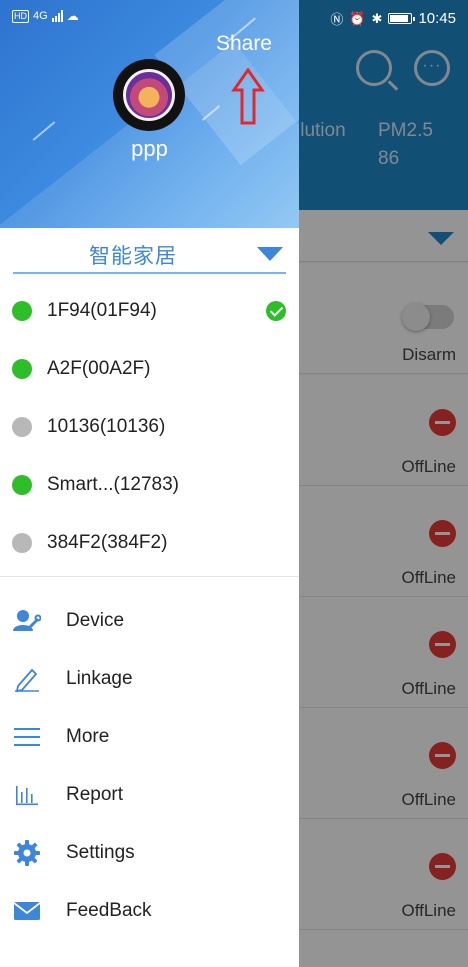 This screenshot has width=468, height=967. What do you see at coordinates (95, 794) in the screenshot?
I see `menu-label: Report` at bounding box center [95, 794].